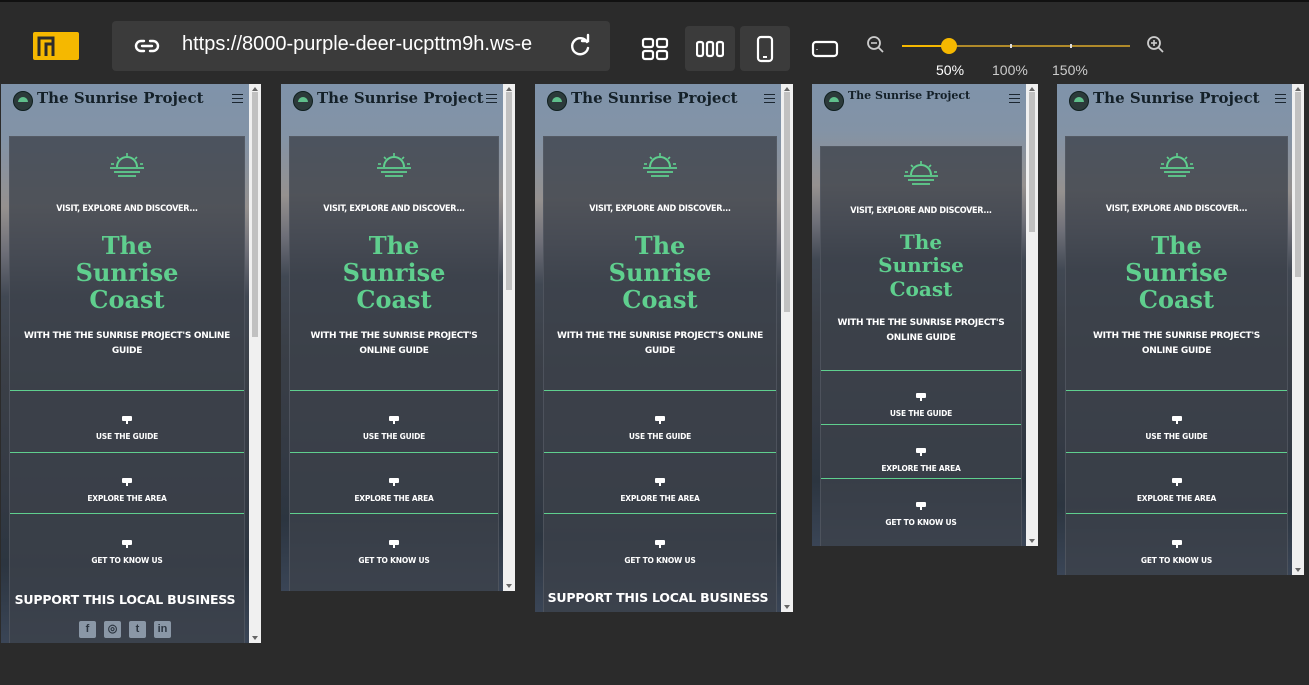 The image size is (1309, 685). I want to click on zoom-slider-handle, so click(949, 46).